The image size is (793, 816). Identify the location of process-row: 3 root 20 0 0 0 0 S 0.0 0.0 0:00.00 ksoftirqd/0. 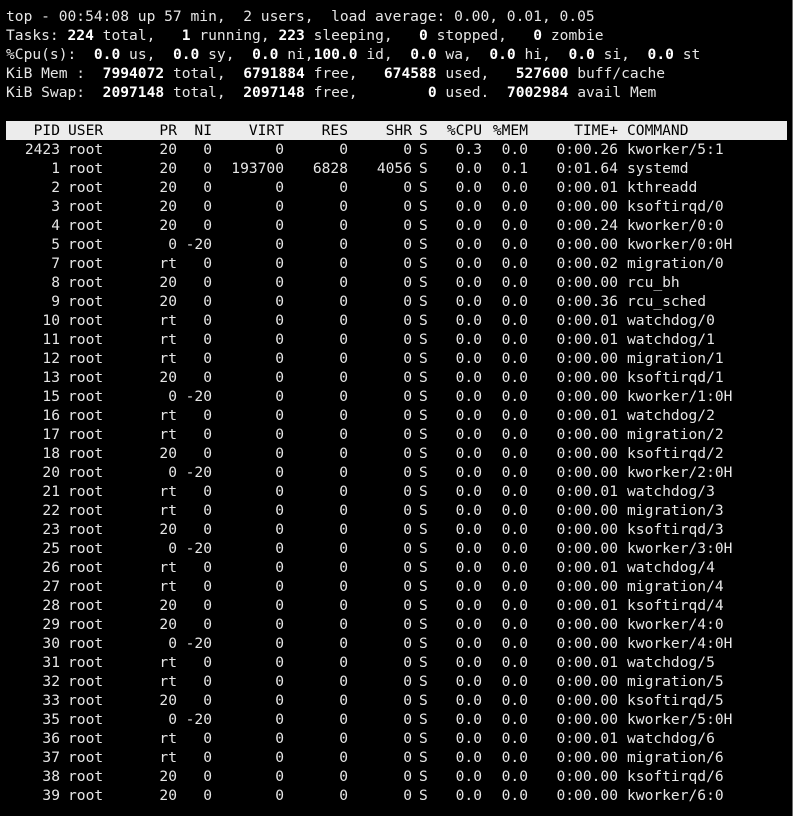
(396, 206).